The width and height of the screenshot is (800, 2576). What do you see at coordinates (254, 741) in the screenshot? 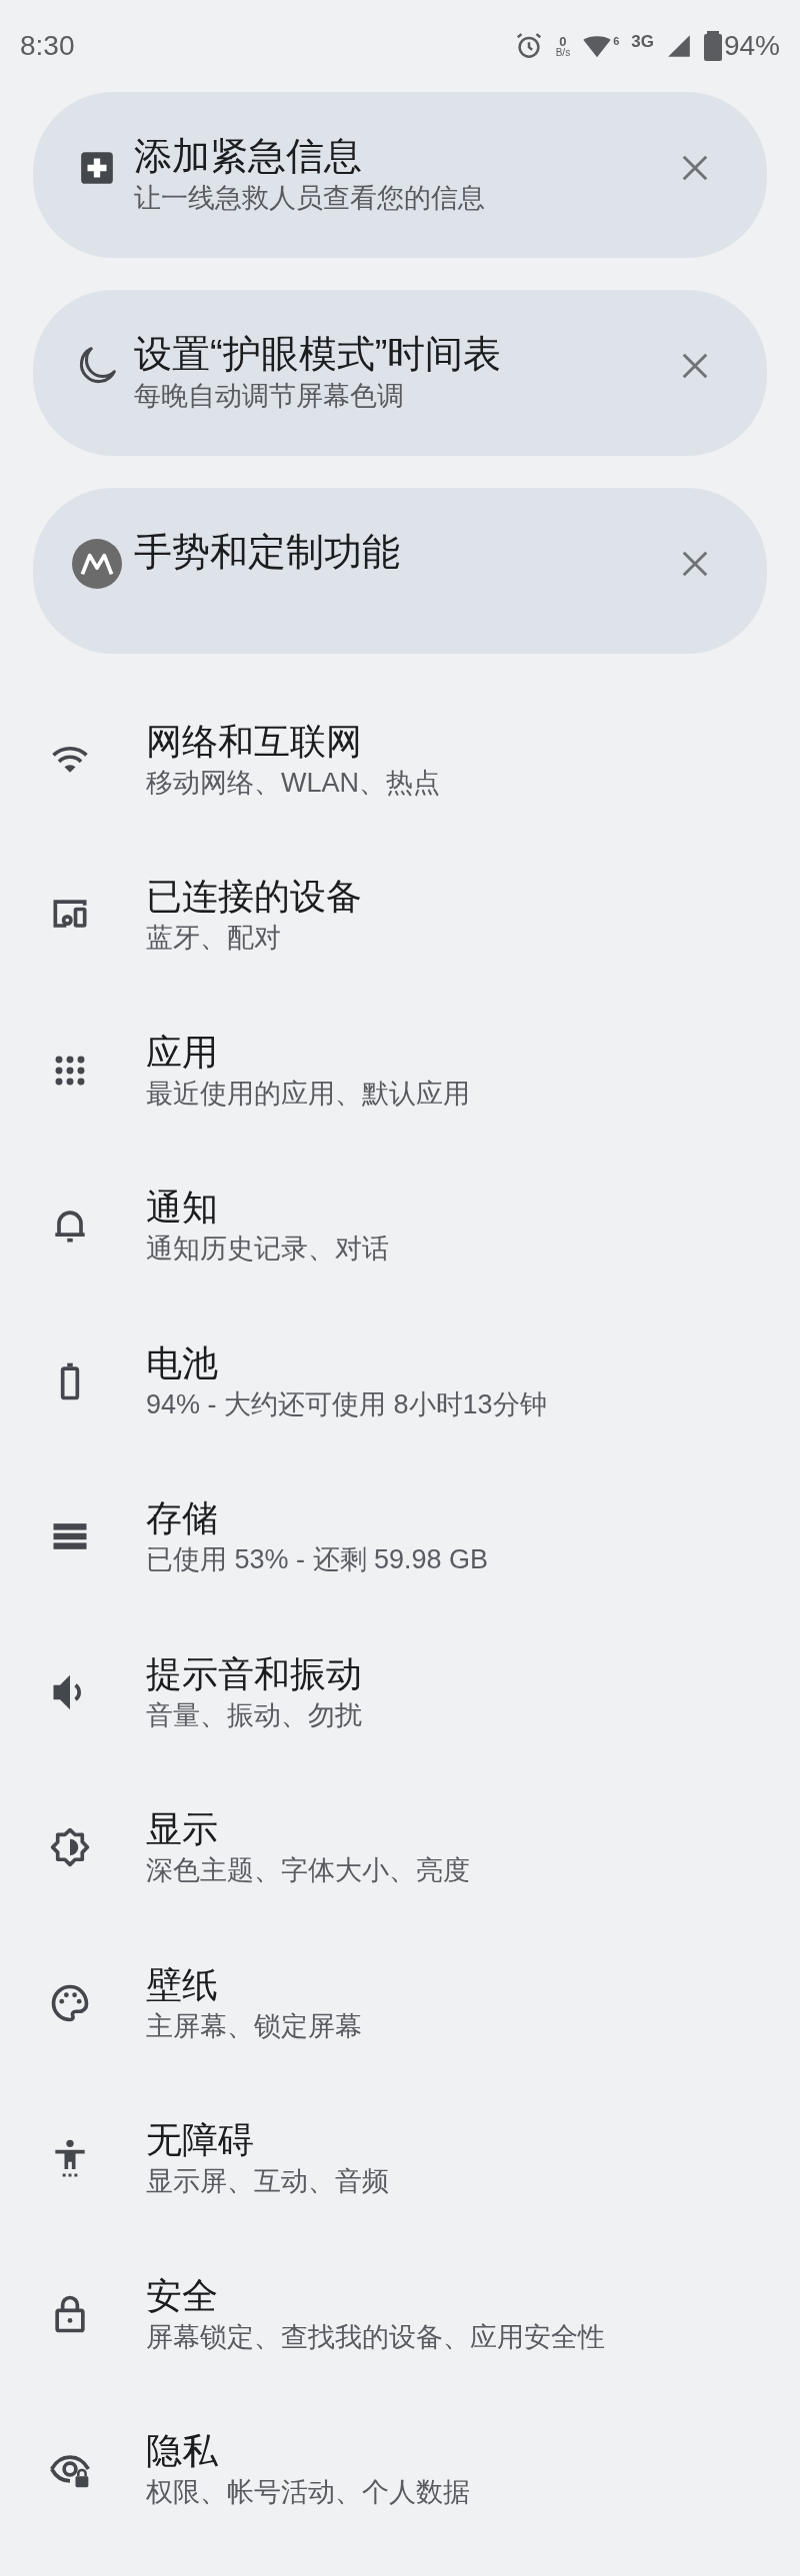
I see `item-title: 网络和互联网` at bounding box center [254, 741].